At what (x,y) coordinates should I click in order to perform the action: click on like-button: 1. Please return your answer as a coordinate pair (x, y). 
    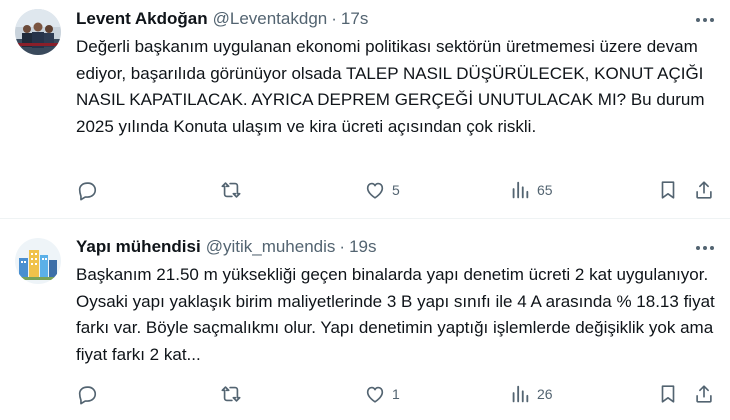
    Looking at the image, I should click on (382, 394).